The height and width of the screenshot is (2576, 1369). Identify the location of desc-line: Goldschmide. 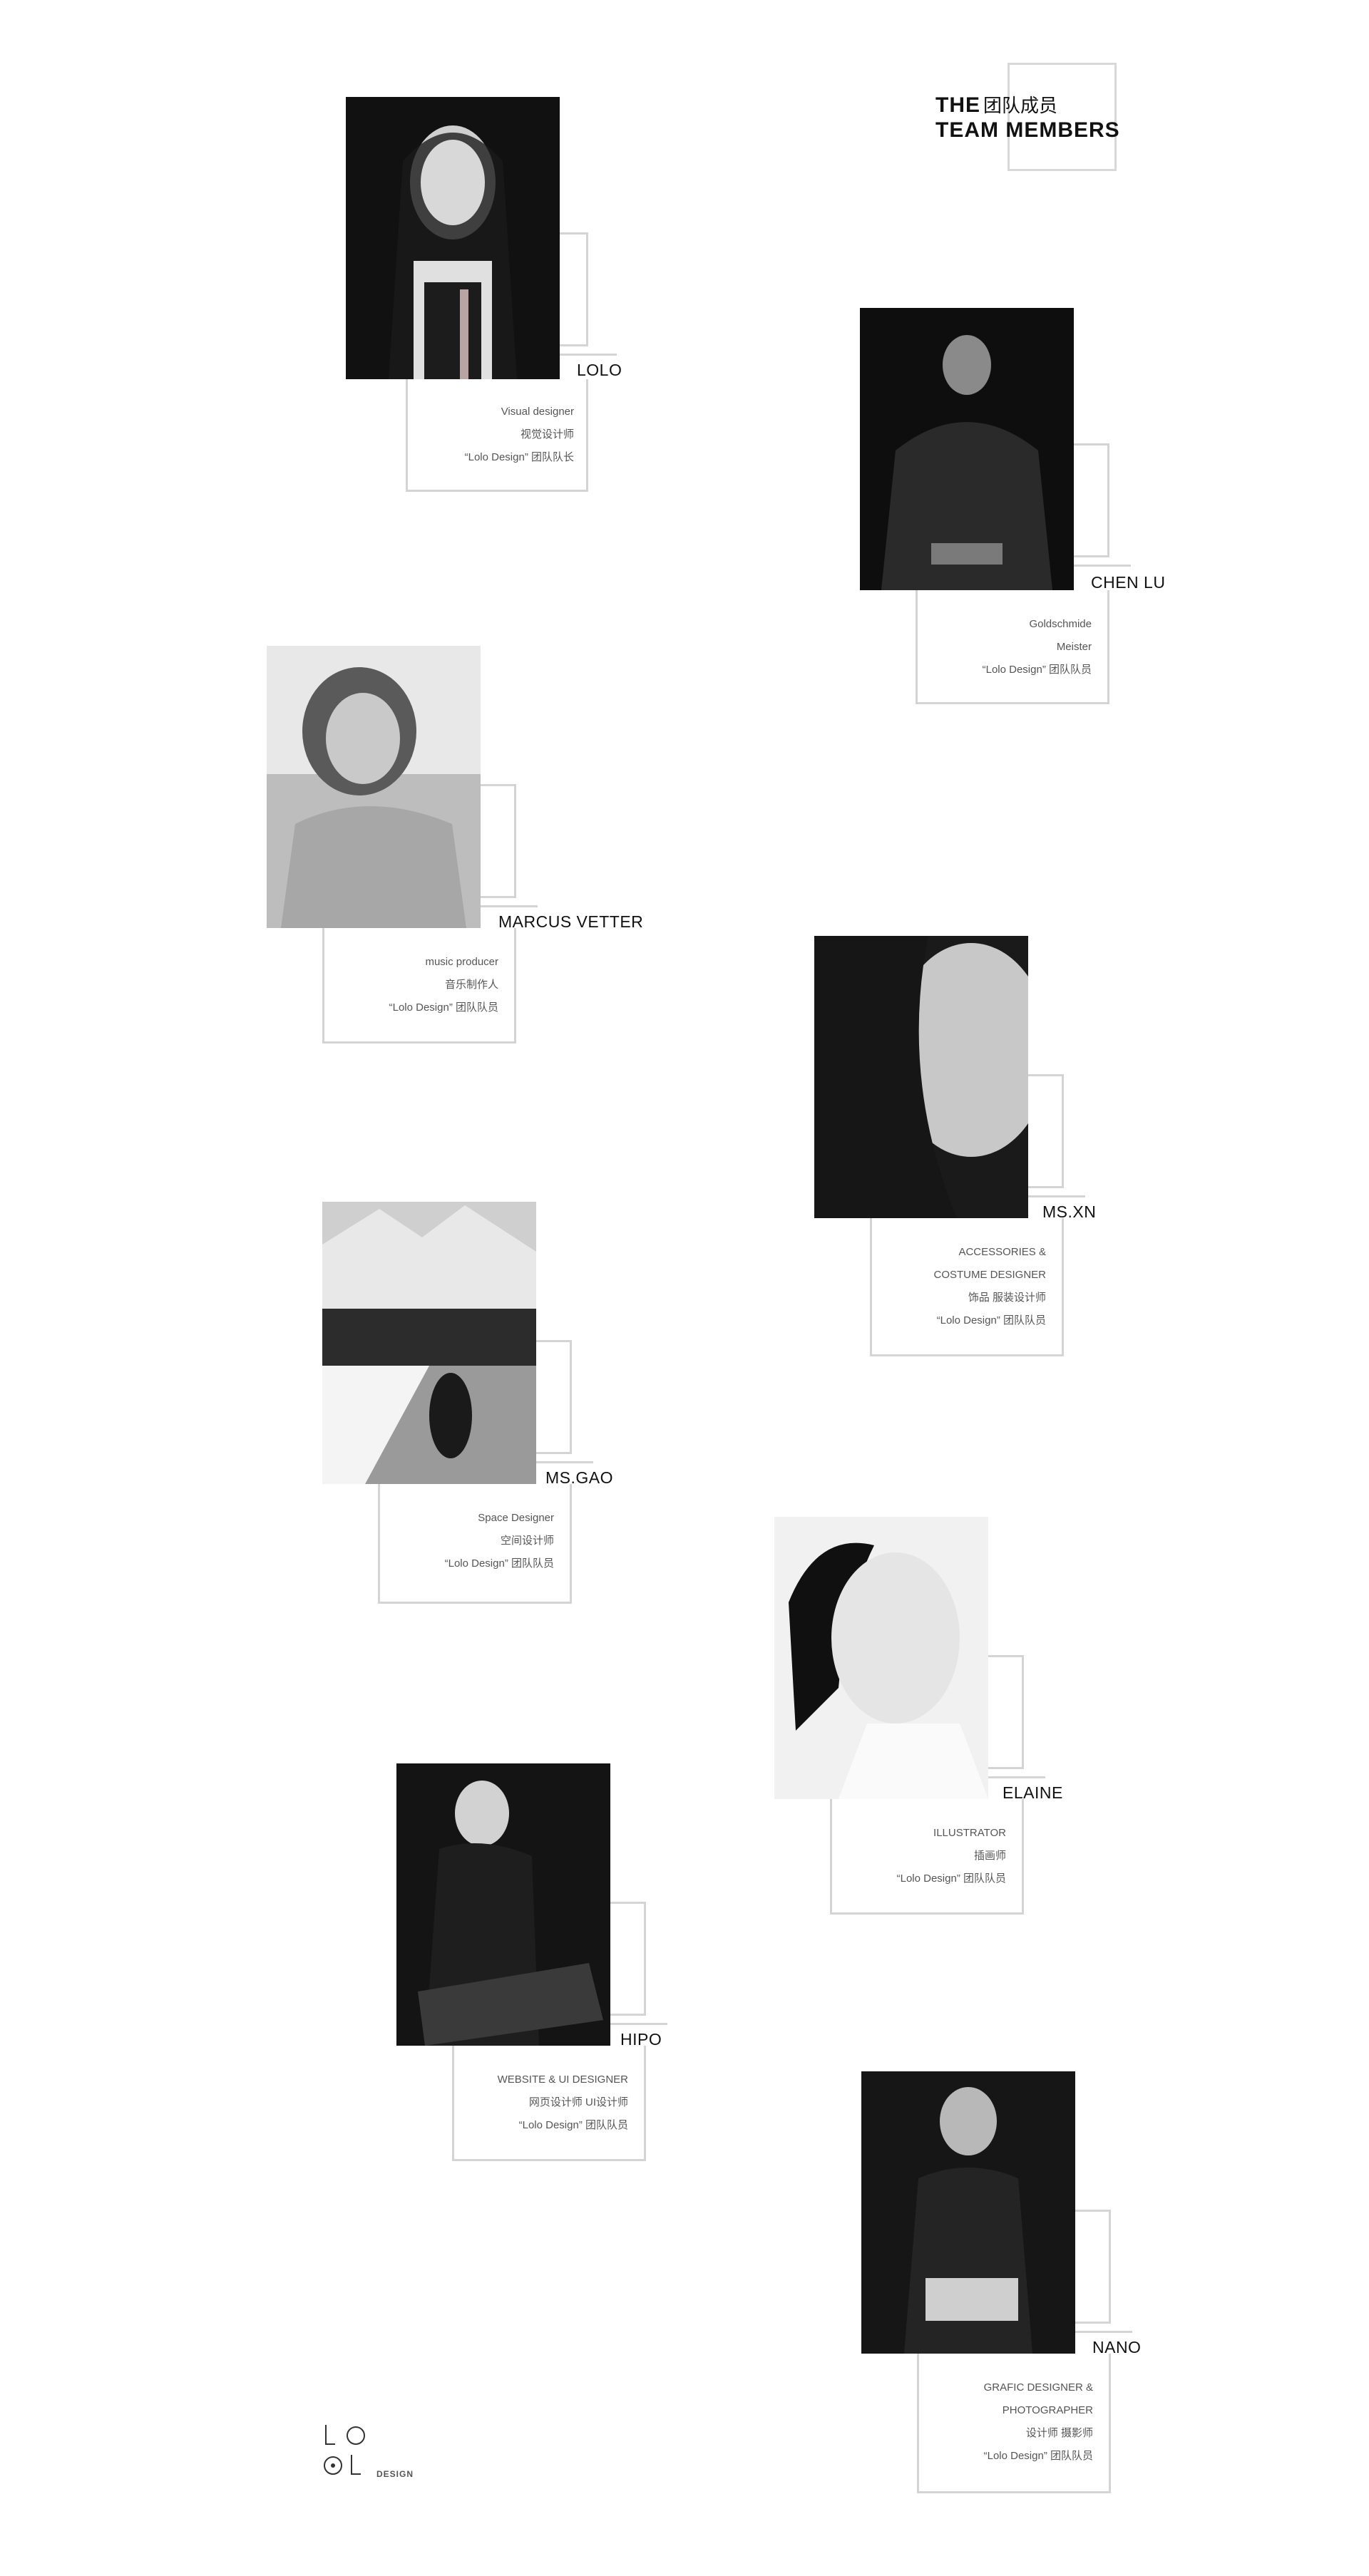
(1060, 624).